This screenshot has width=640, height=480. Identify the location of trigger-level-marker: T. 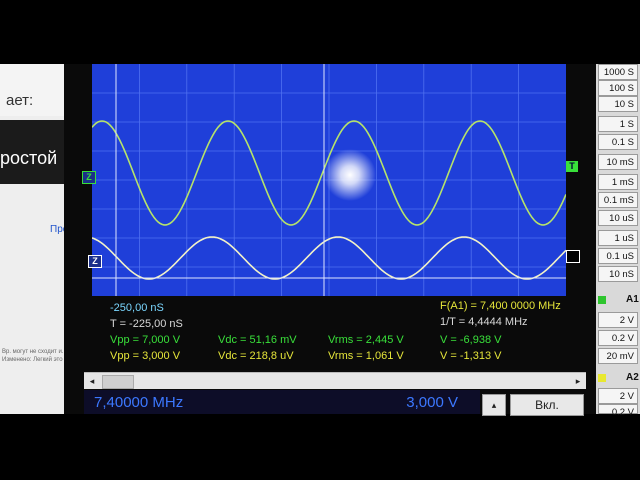
(572, 166).